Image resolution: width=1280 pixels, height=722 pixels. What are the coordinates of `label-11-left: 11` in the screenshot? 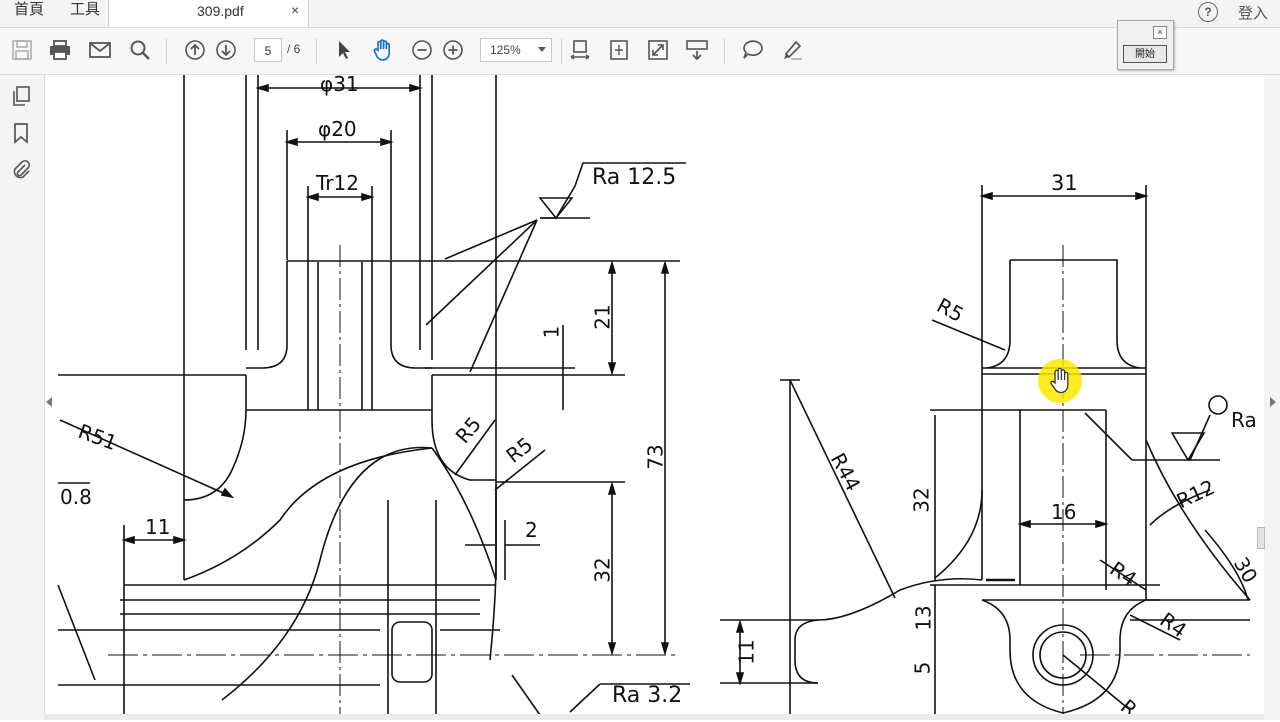 It's located at (158, 527).